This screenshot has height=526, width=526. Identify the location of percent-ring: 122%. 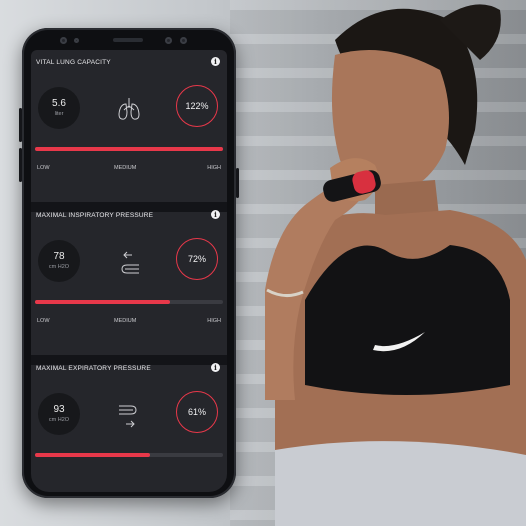
(197, 106).